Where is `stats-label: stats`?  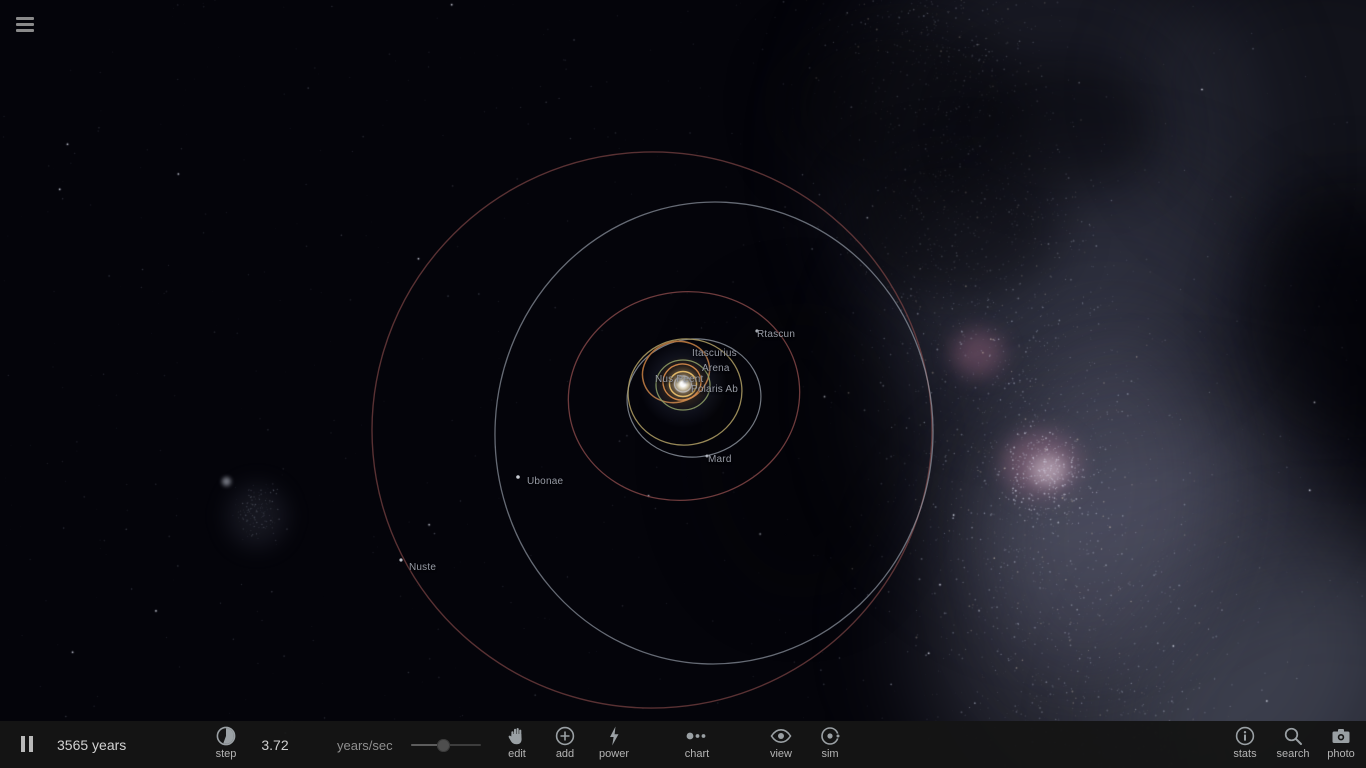 stats-label: stats is located at coordinates (1245, 754).